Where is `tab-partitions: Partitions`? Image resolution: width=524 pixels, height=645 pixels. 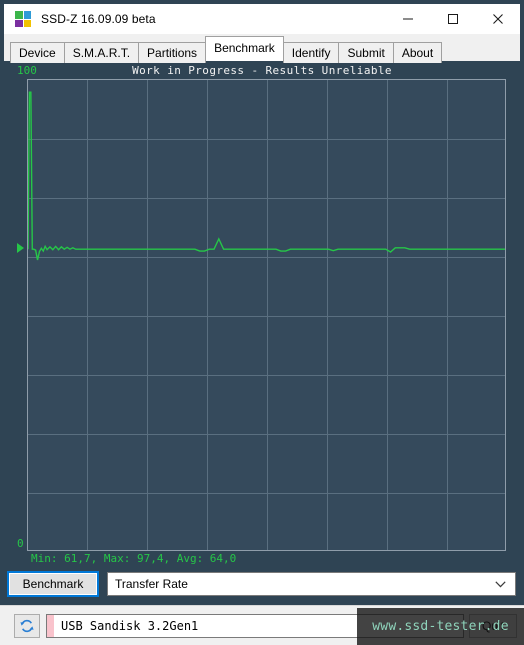
tab-partitions: Partitions is located at coordinates (172, 52).